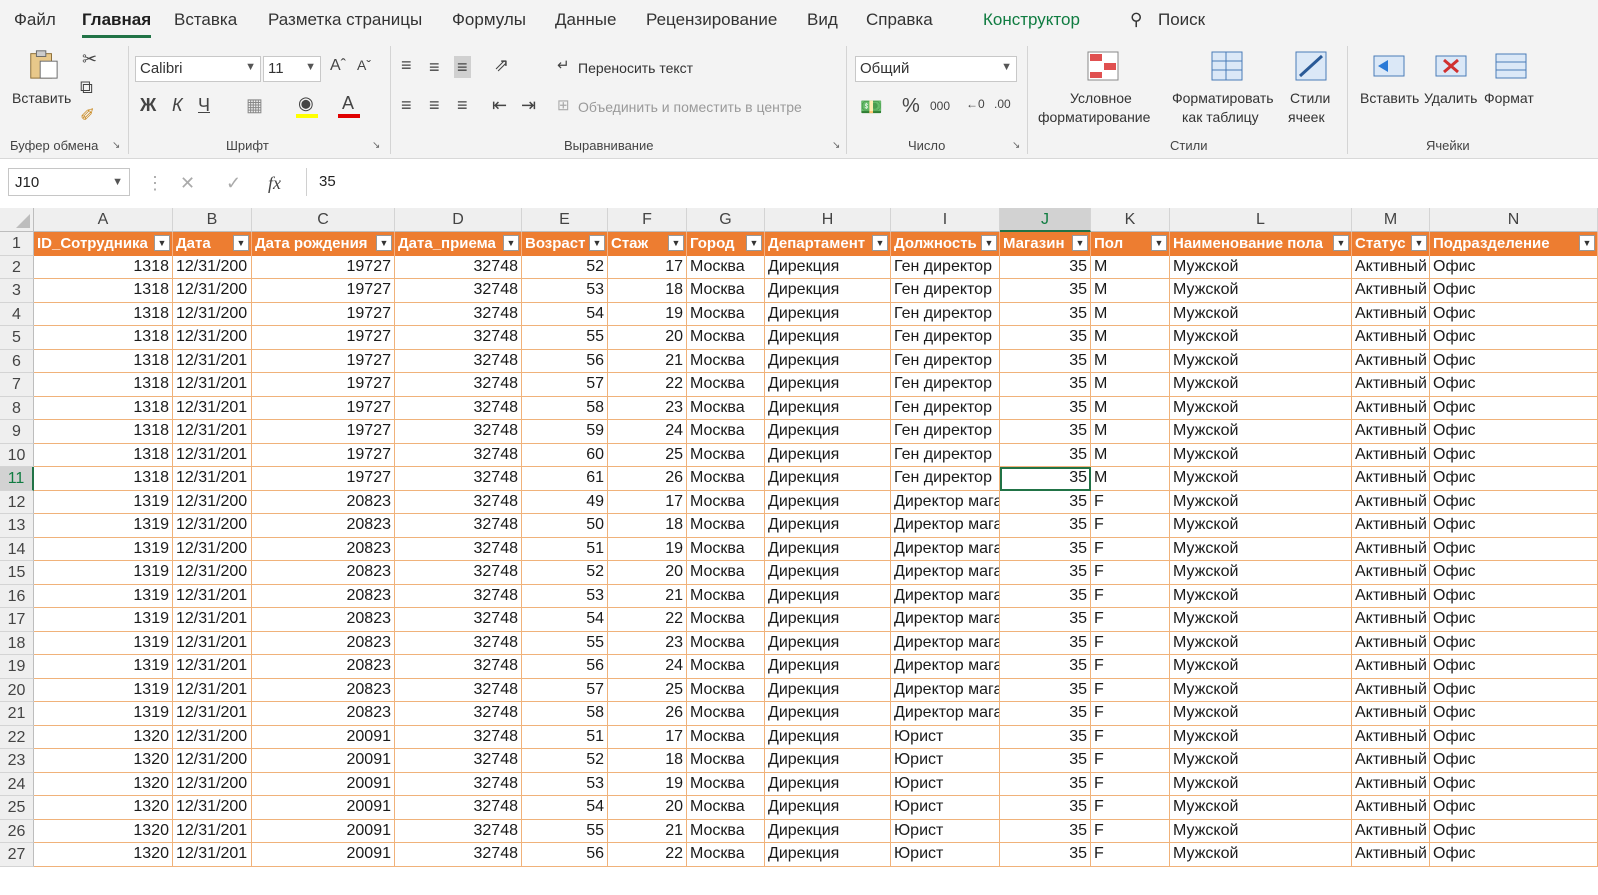 The height and width of the screenshot is (895, 1598). I want to click on table-header-cell: Магазин ▼, so click(1045, 244).